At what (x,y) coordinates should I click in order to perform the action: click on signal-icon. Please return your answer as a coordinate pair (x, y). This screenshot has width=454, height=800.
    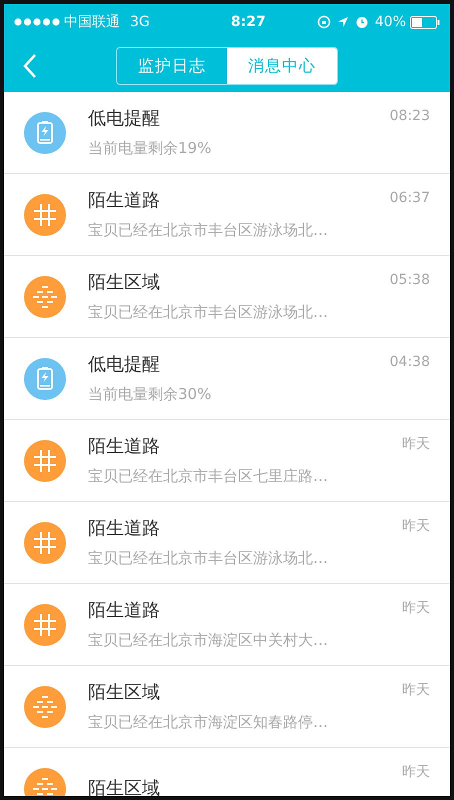
    Looking at the image, I should click on (37, 22).